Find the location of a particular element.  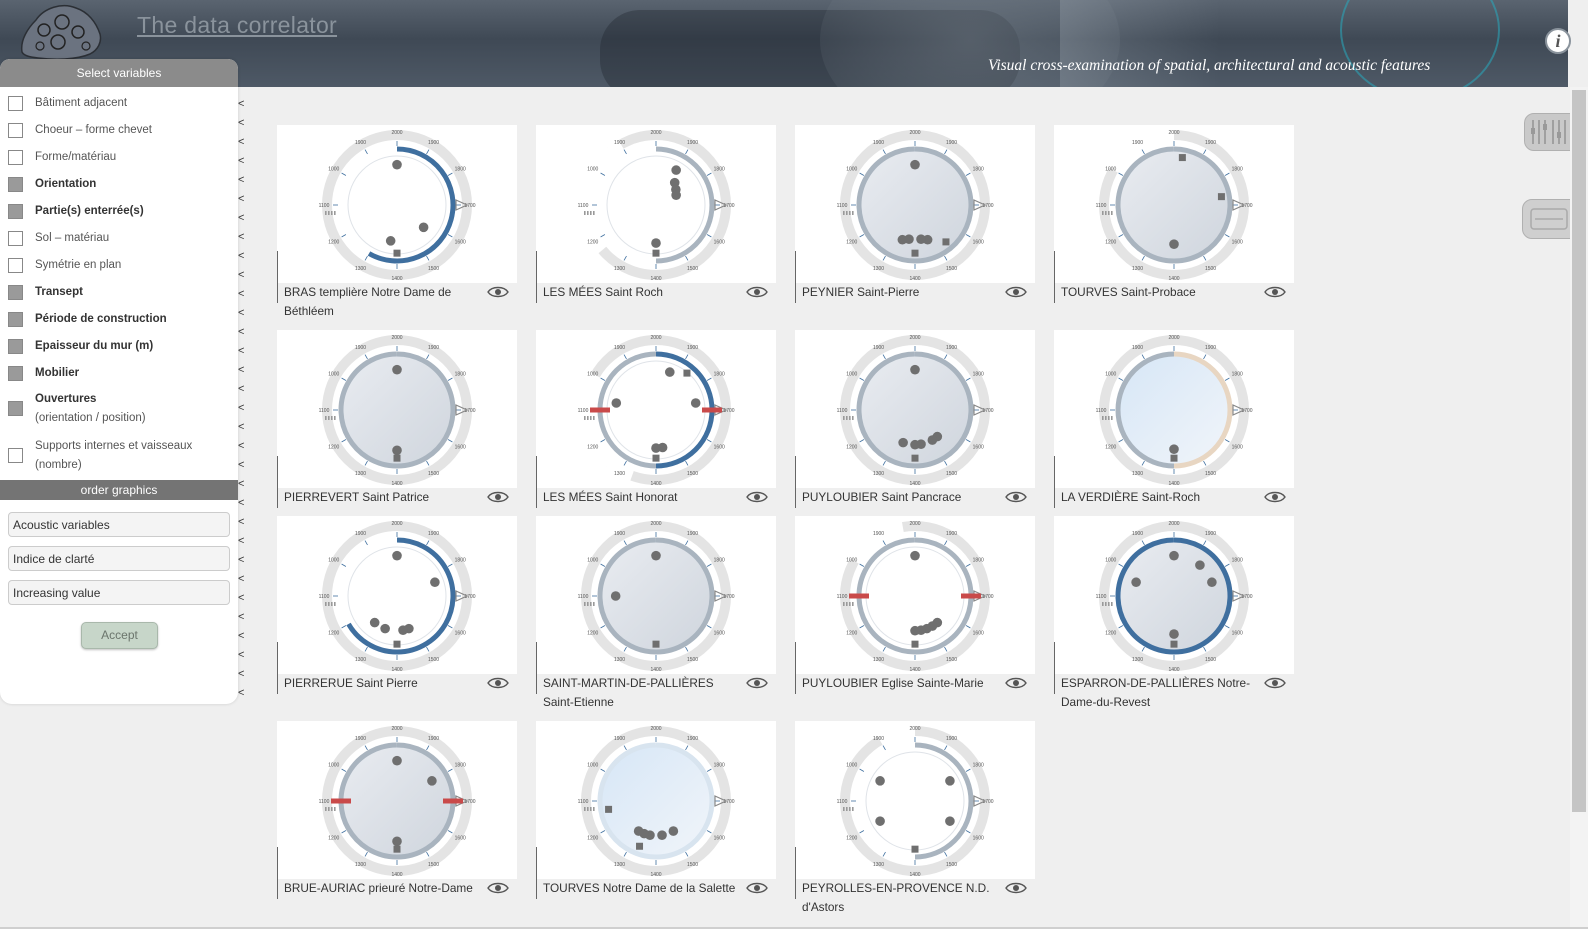

app-title: The data correlator is located at coordinates (237, 25).